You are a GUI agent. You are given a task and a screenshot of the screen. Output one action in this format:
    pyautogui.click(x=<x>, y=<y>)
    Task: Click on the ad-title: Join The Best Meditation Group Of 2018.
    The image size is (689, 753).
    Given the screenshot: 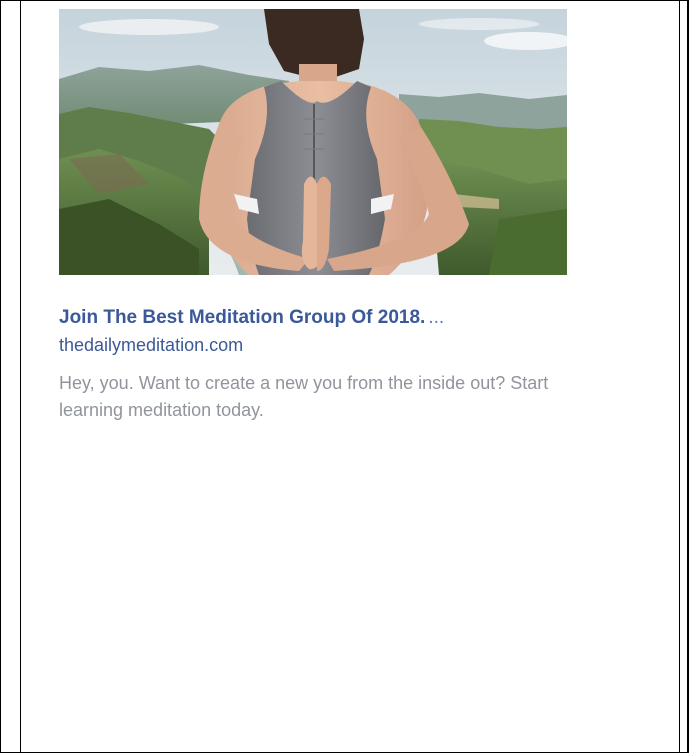 What is the action you would take?
    pyautogui.click(x=242, y=317)
    